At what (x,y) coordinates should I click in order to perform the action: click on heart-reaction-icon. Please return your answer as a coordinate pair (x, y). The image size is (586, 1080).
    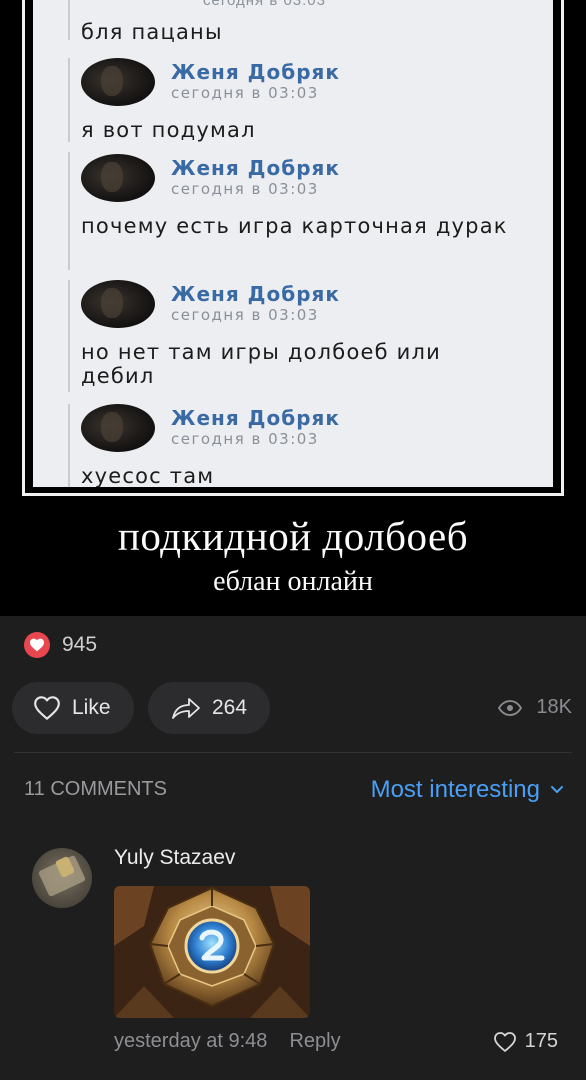
    Looking at the image, I should click on (37, 645).